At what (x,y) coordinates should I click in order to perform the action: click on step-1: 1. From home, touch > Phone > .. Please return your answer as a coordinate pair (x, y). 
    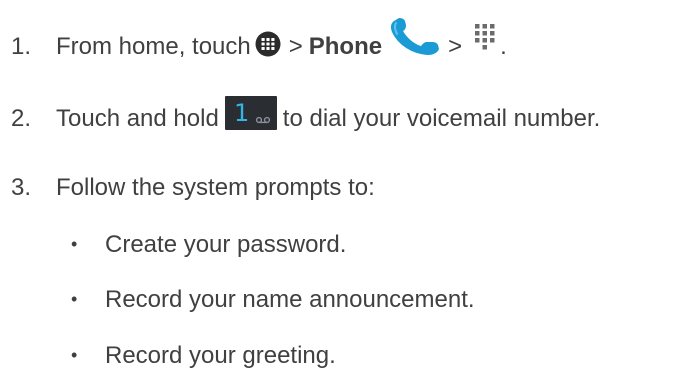
    Looking at the image, I should click on (259, 42).